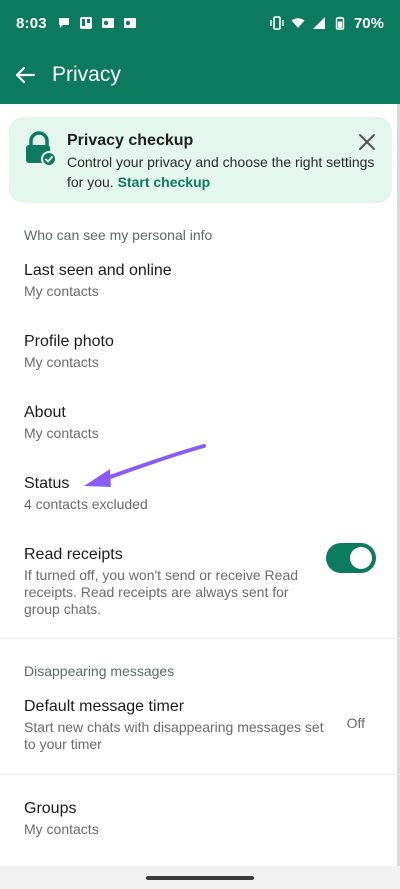  I want to click on section-header-personal-info: Who can see my personal info, so click(118, 235).